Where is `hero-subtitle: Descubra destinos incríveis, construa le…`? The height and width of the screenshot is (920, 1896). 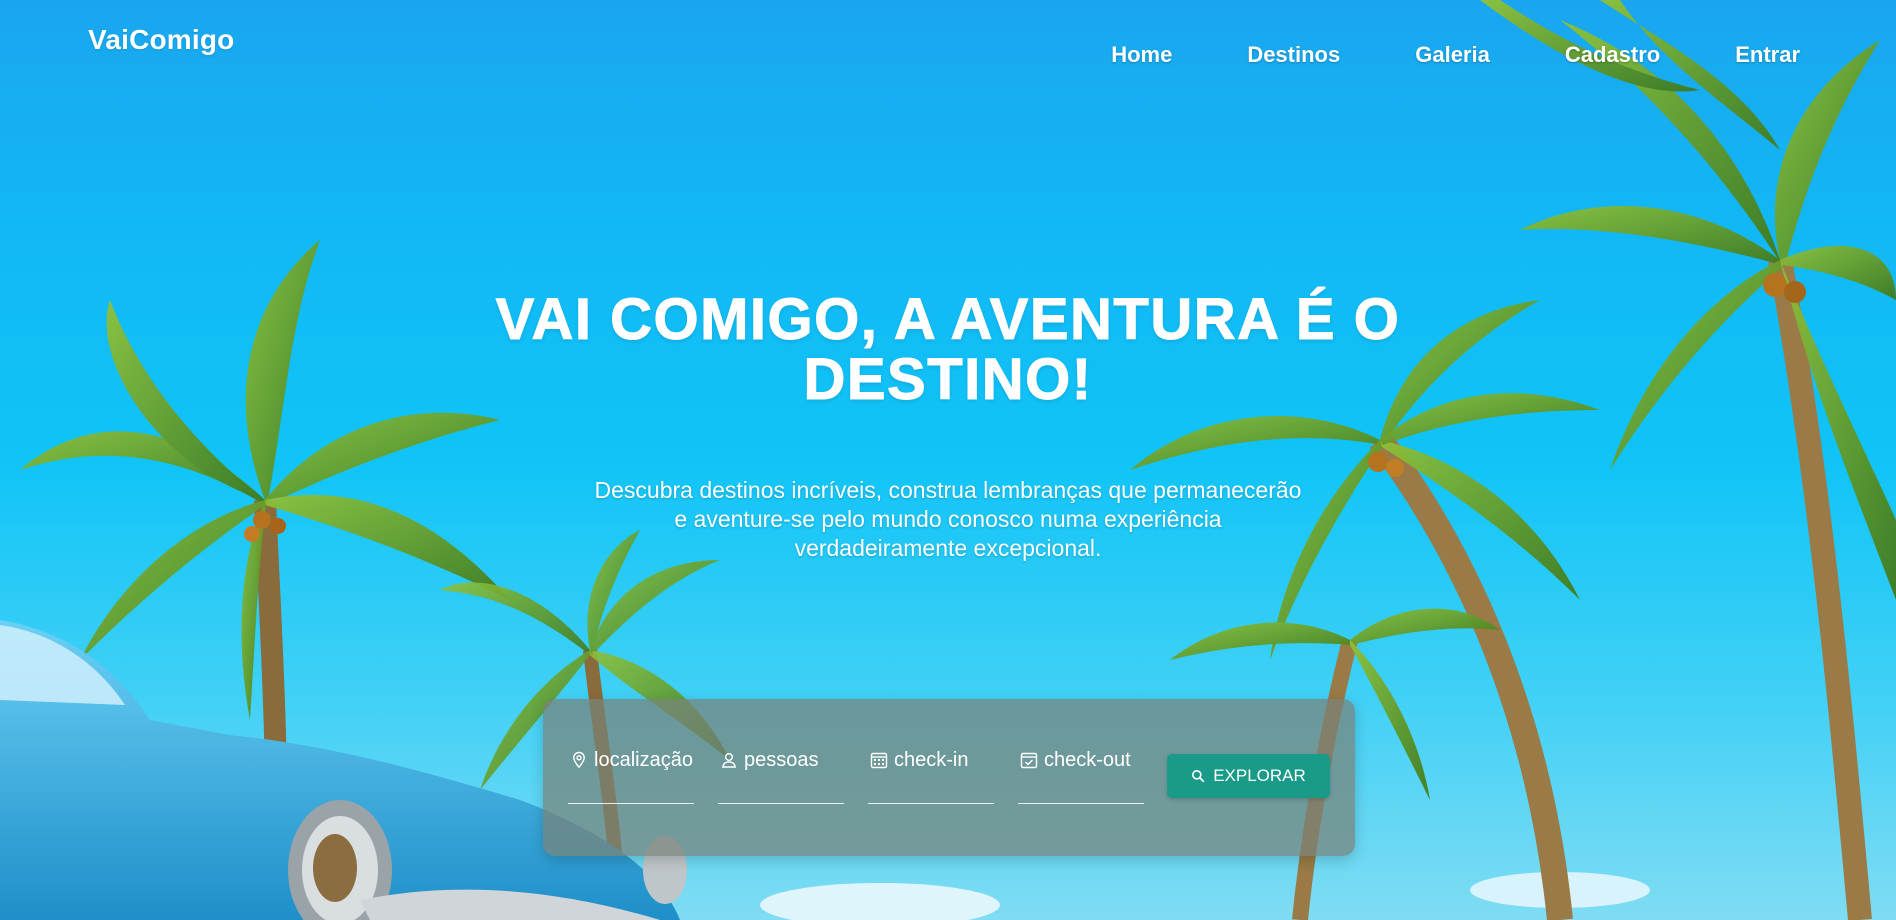
hero-subtitle: Descubra destinos incríveis, construa le… is located at coordinates (948, 519).